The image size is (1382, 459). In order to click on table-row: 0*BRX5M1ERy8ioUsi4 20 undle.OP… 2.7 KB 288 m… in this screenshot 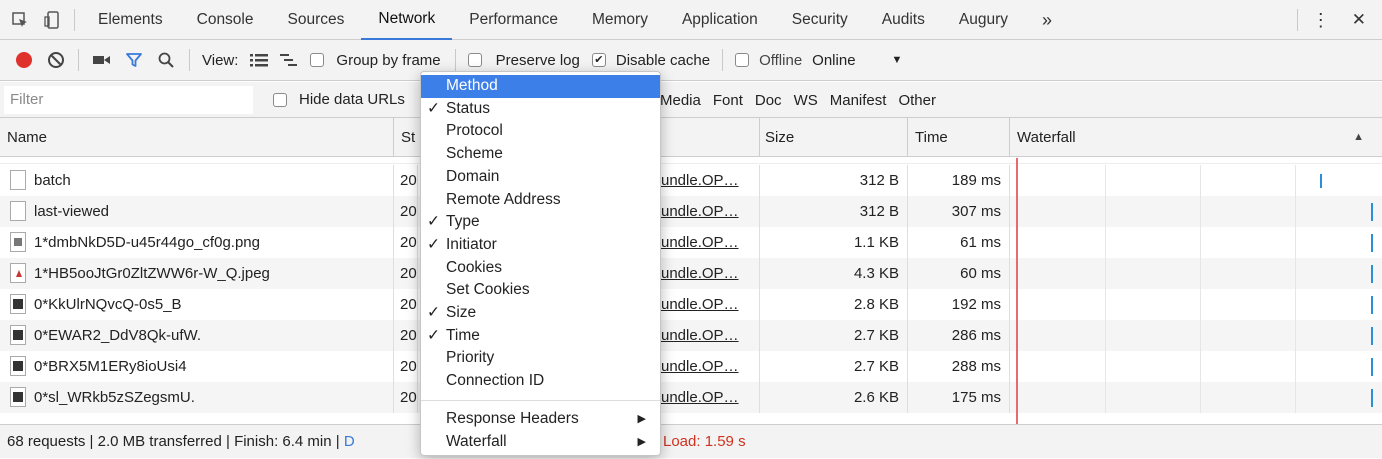, I will do `click(691, 366)`.